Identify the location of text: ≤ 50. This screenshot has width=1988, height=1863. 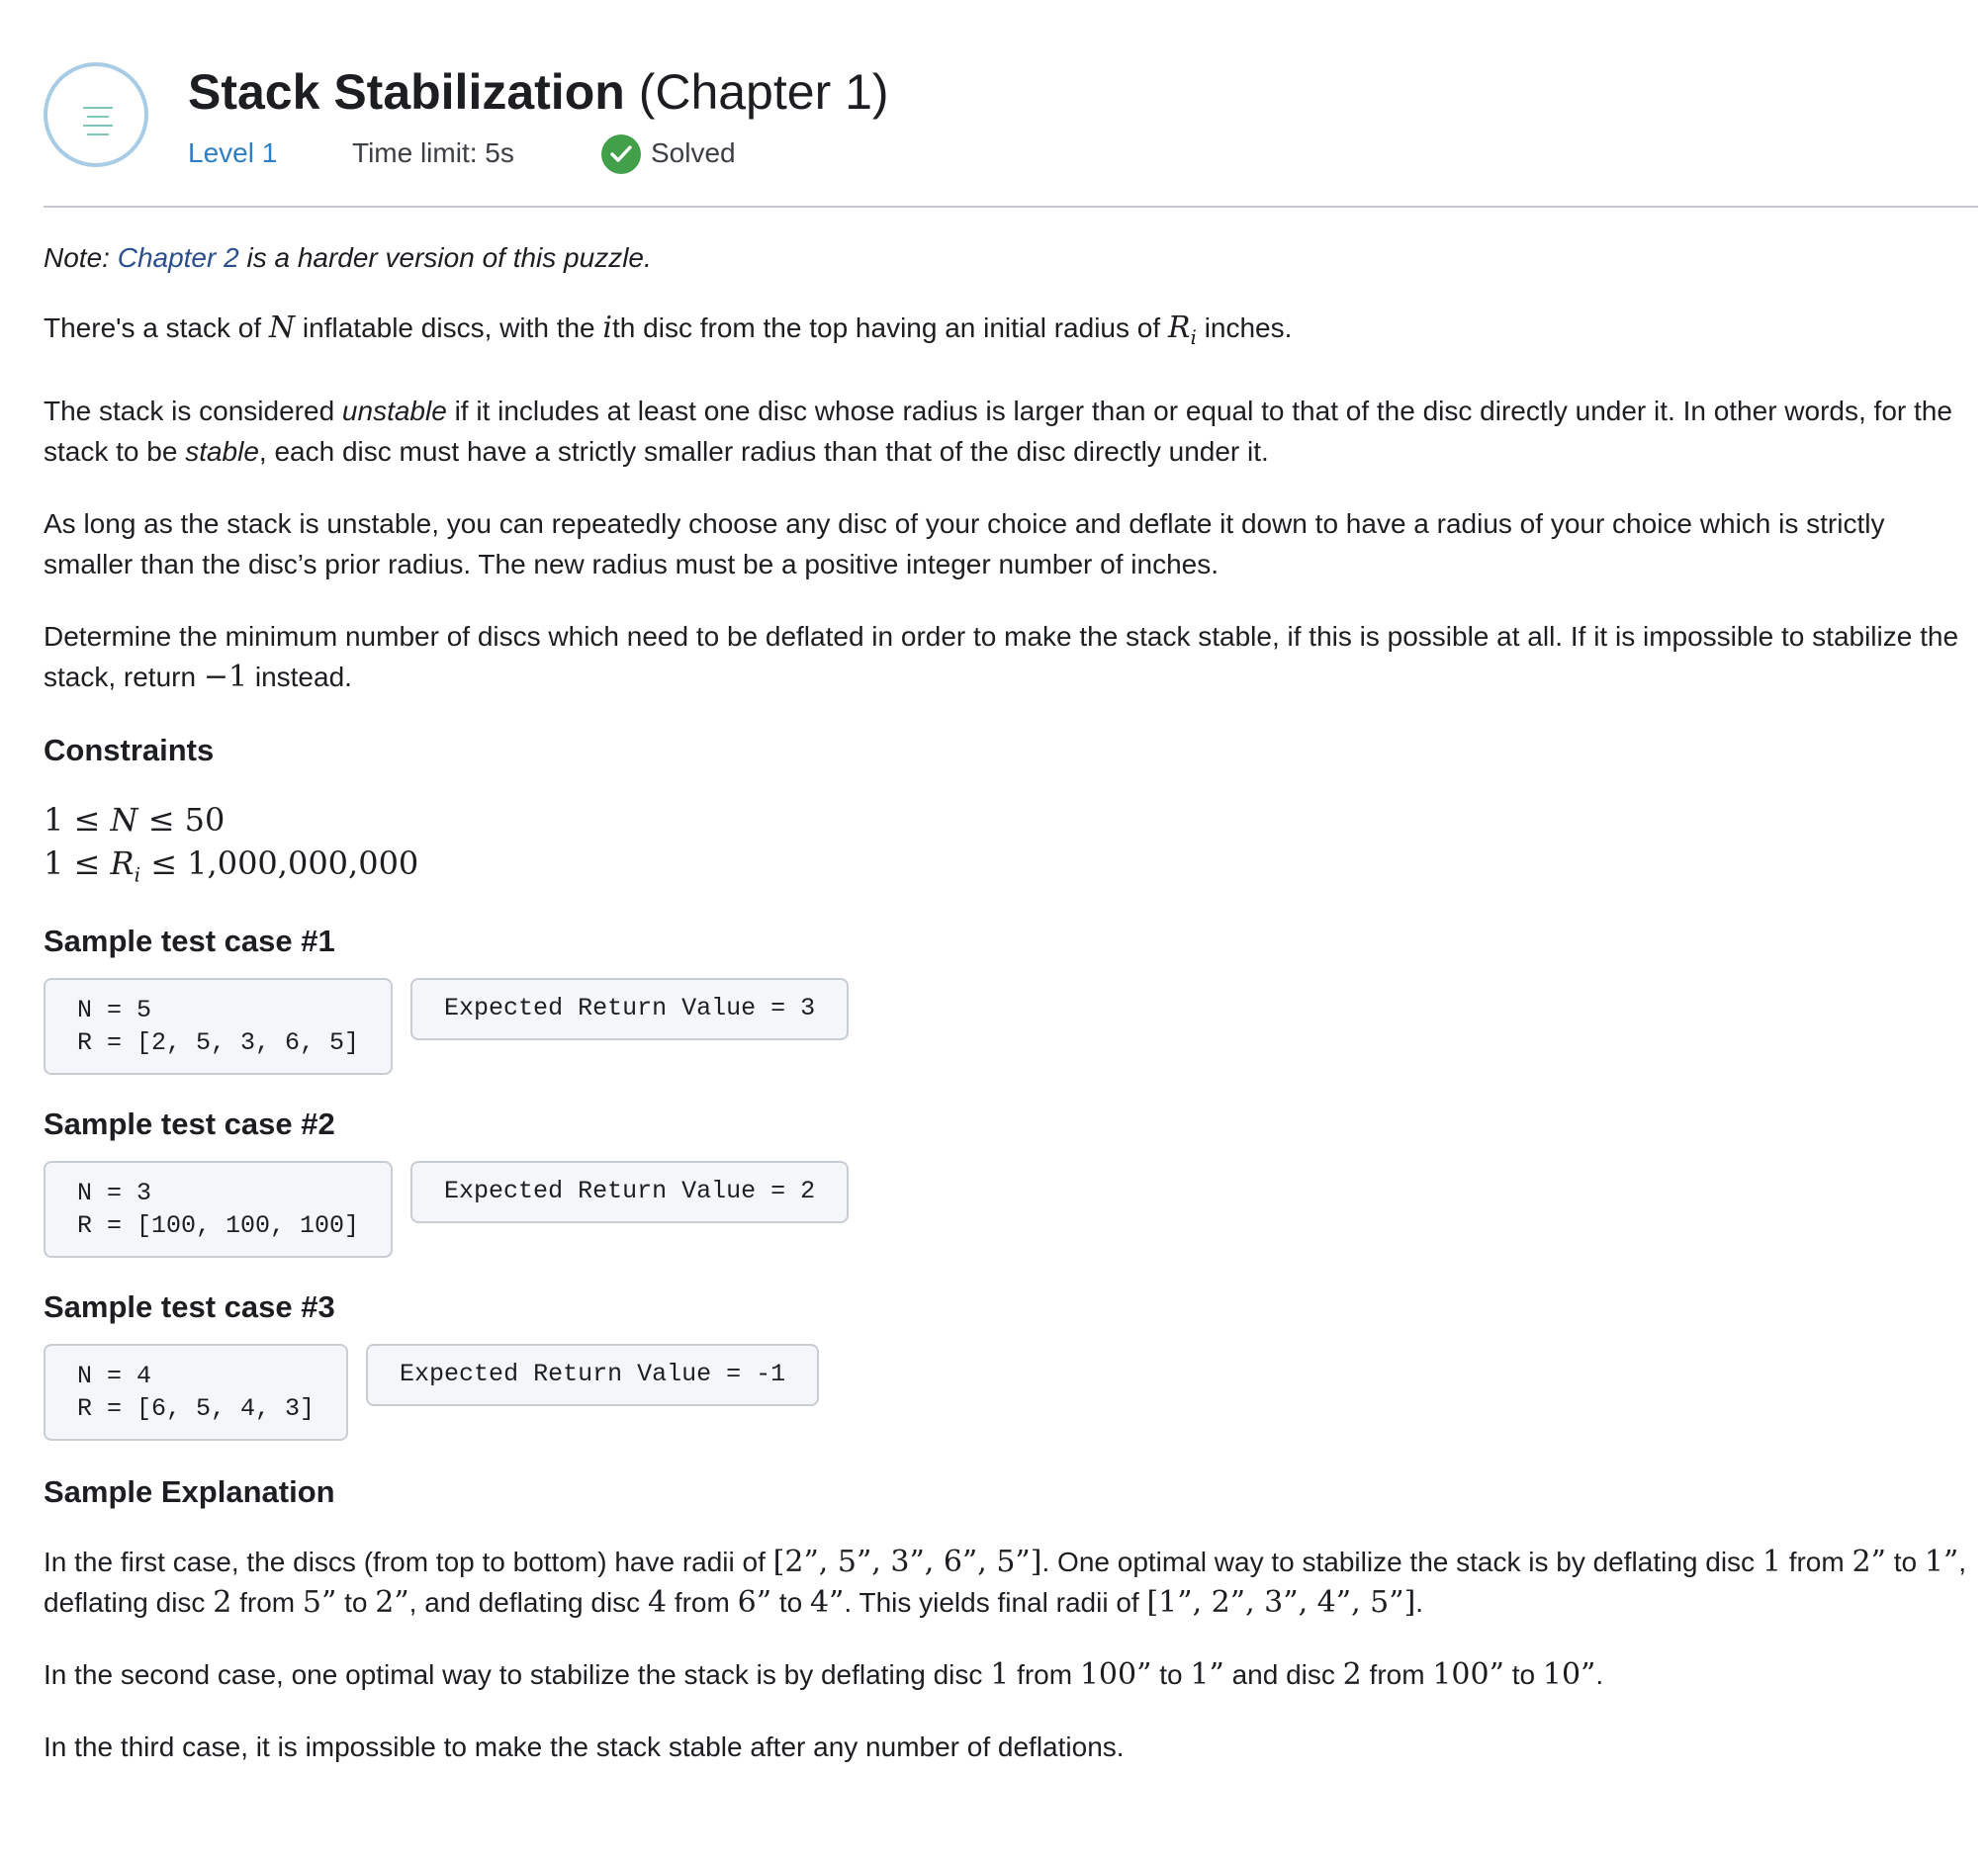
(181, 820).